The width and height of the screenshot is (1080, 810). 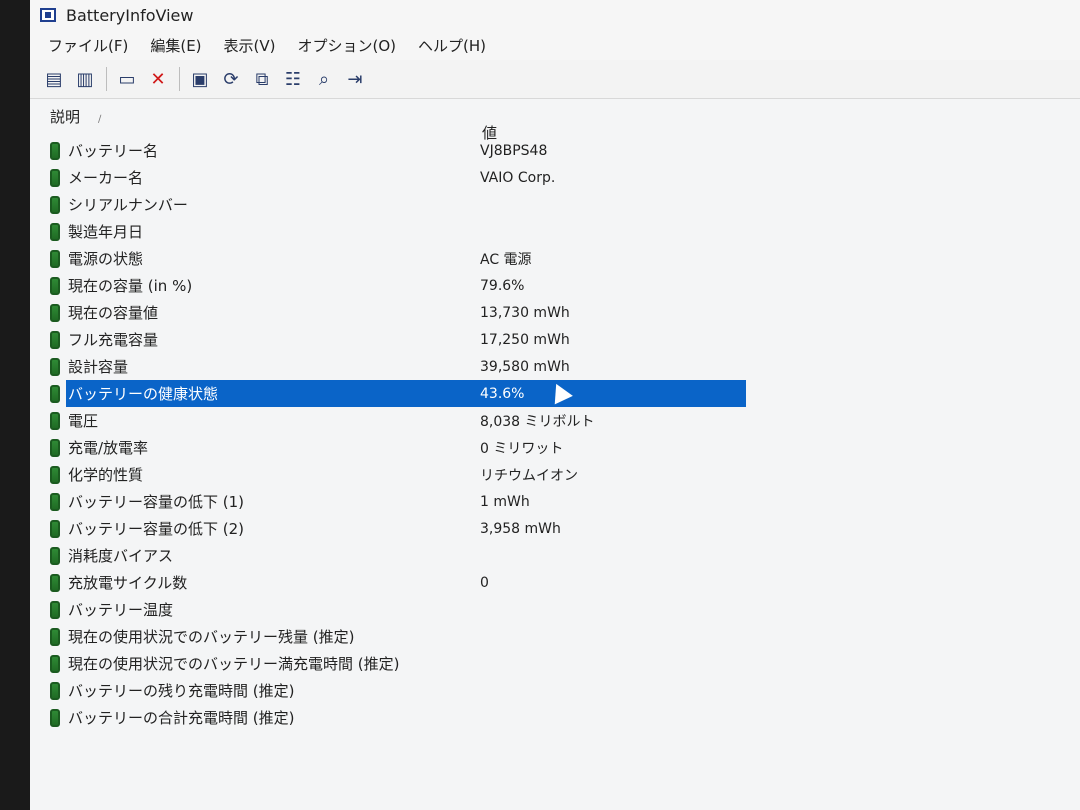 What do you see at coordinates (128, 583) in the screenshot?
I see `row-name: 充放電サイクル数` at bounding box center [128, 583].